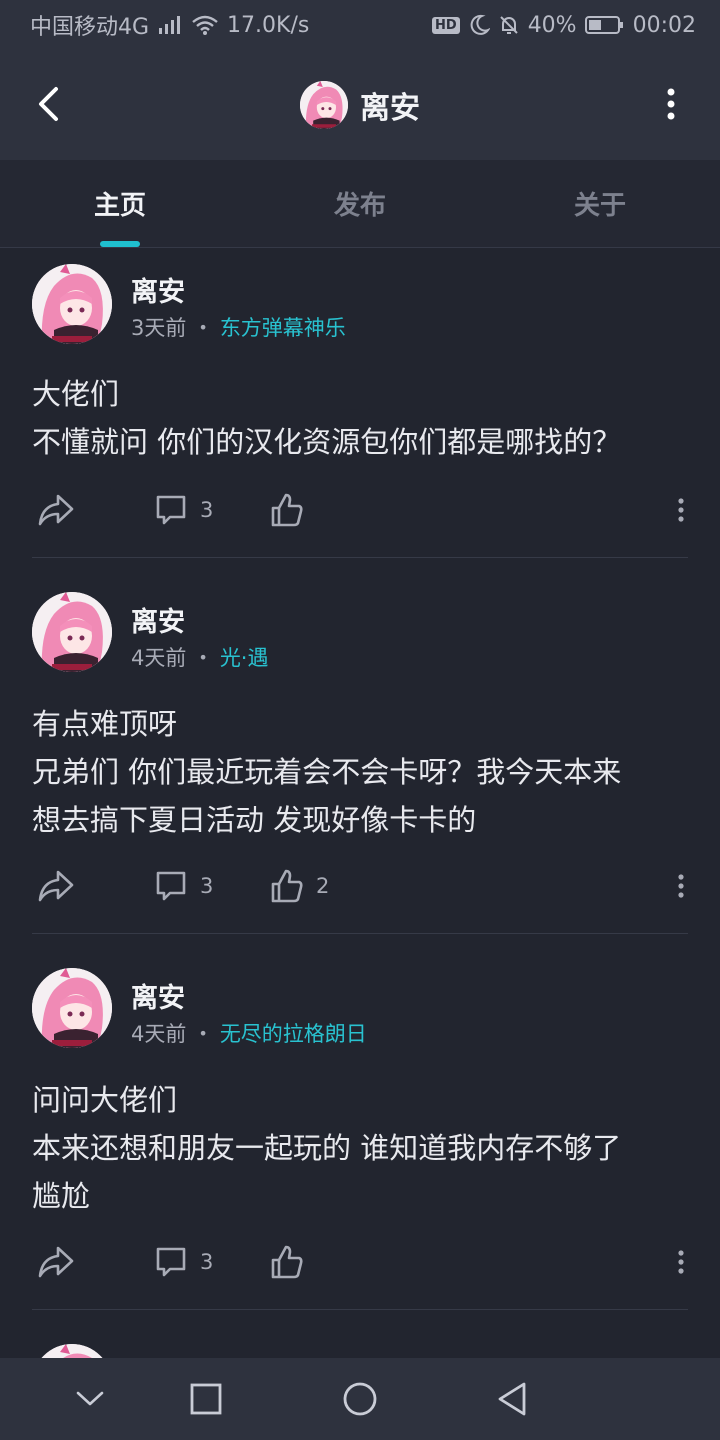 The height and width of the screenshot is (1440, 720). Describe the element at coordinates (105, 724) in the screenshot. I see `post-line: 有点难顶呀` at that location.